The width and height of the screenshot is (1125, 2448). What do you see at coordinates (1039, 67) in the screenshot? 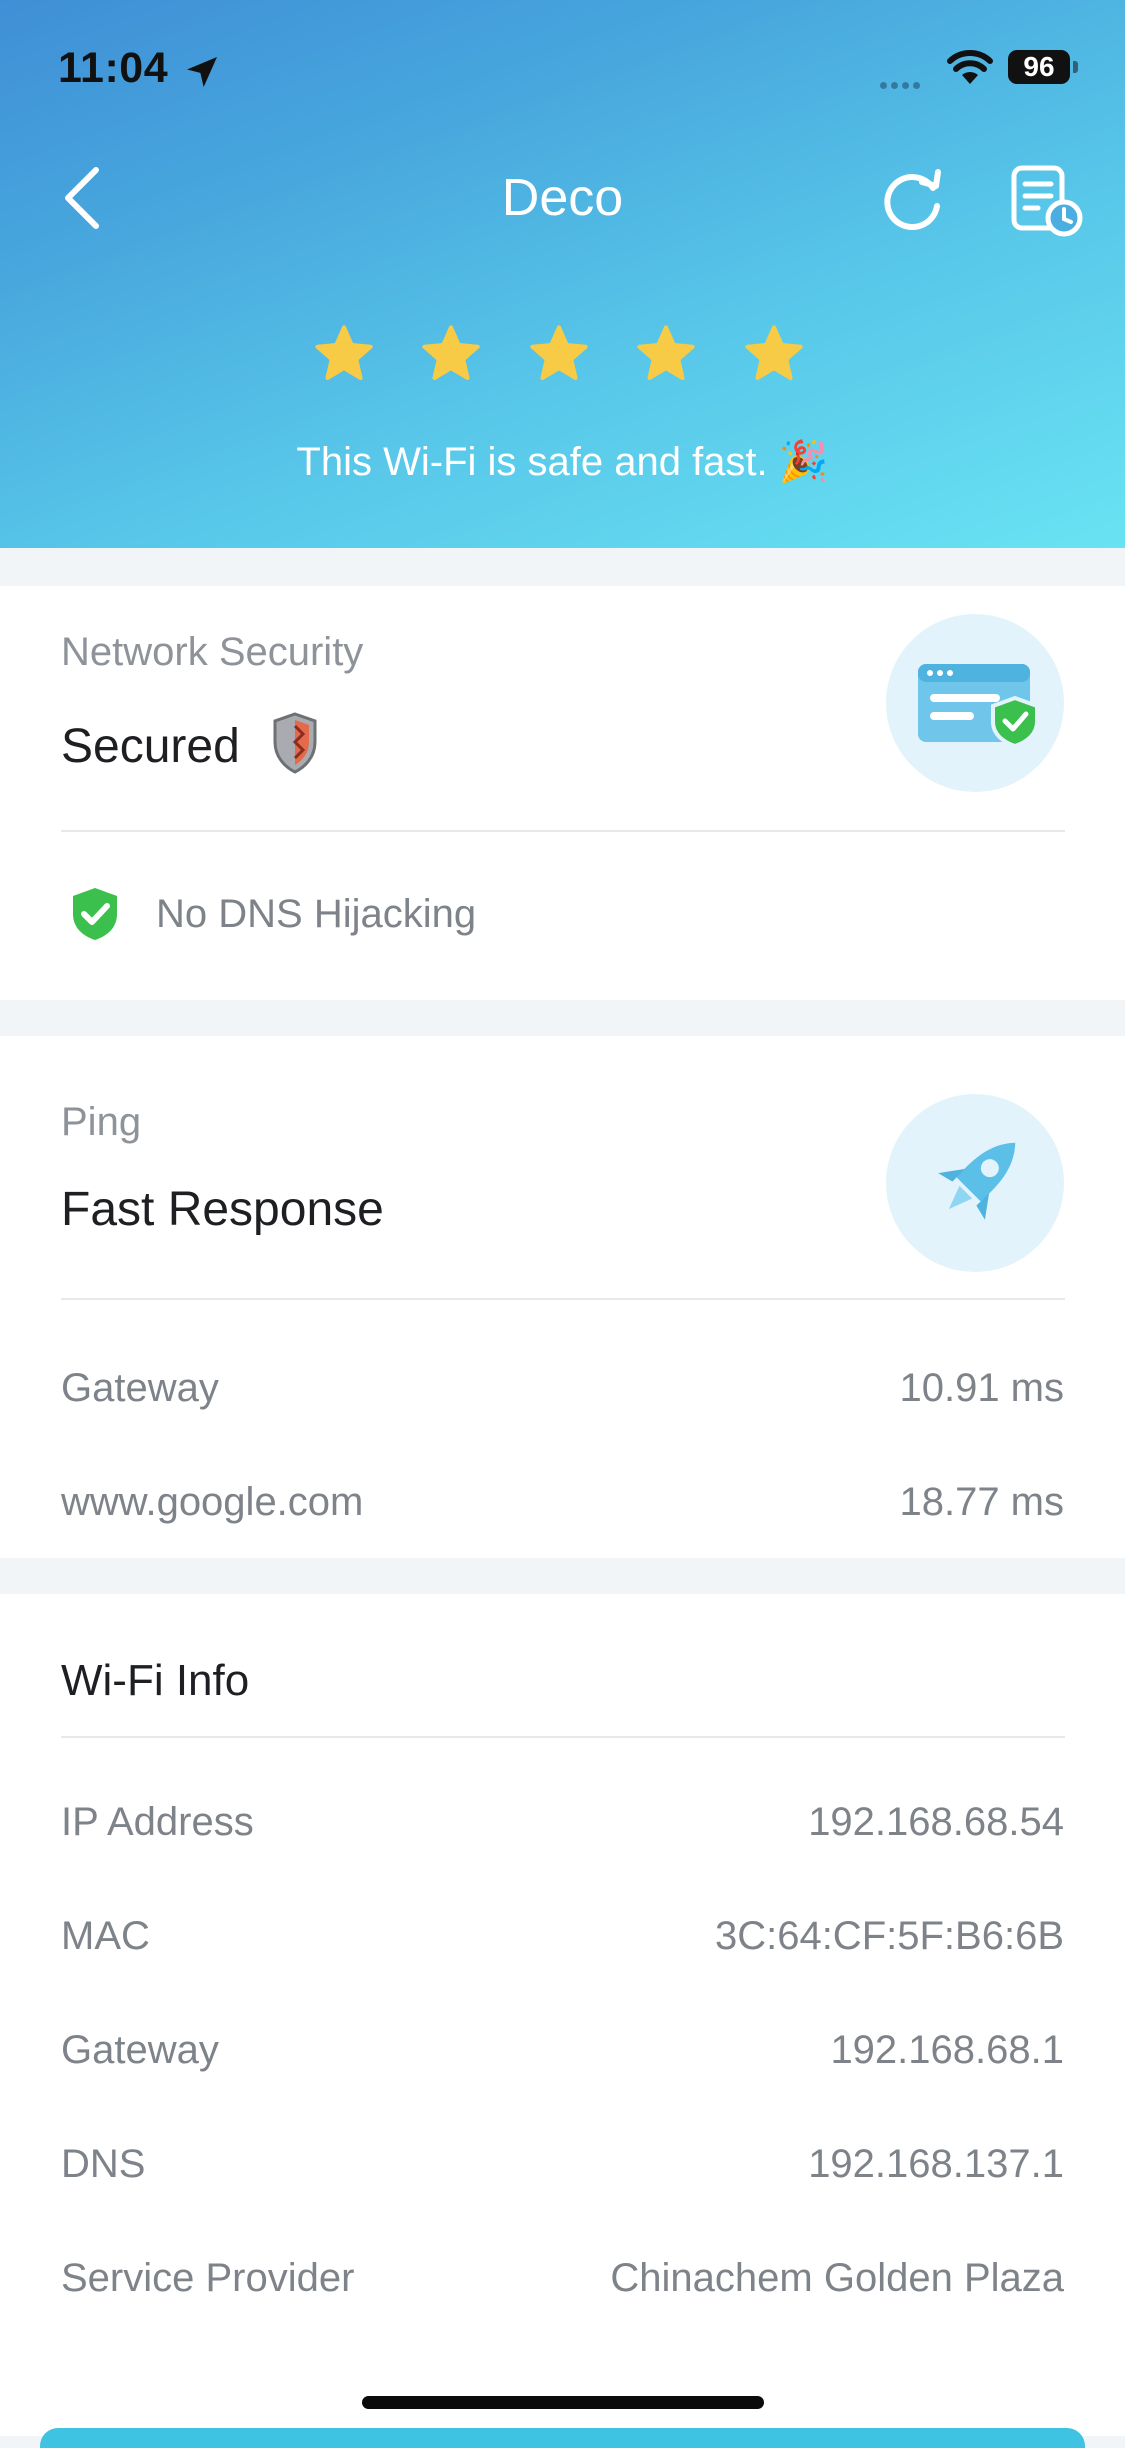
I see `battery-indicator: 96` at bounding box center [1039, 67].